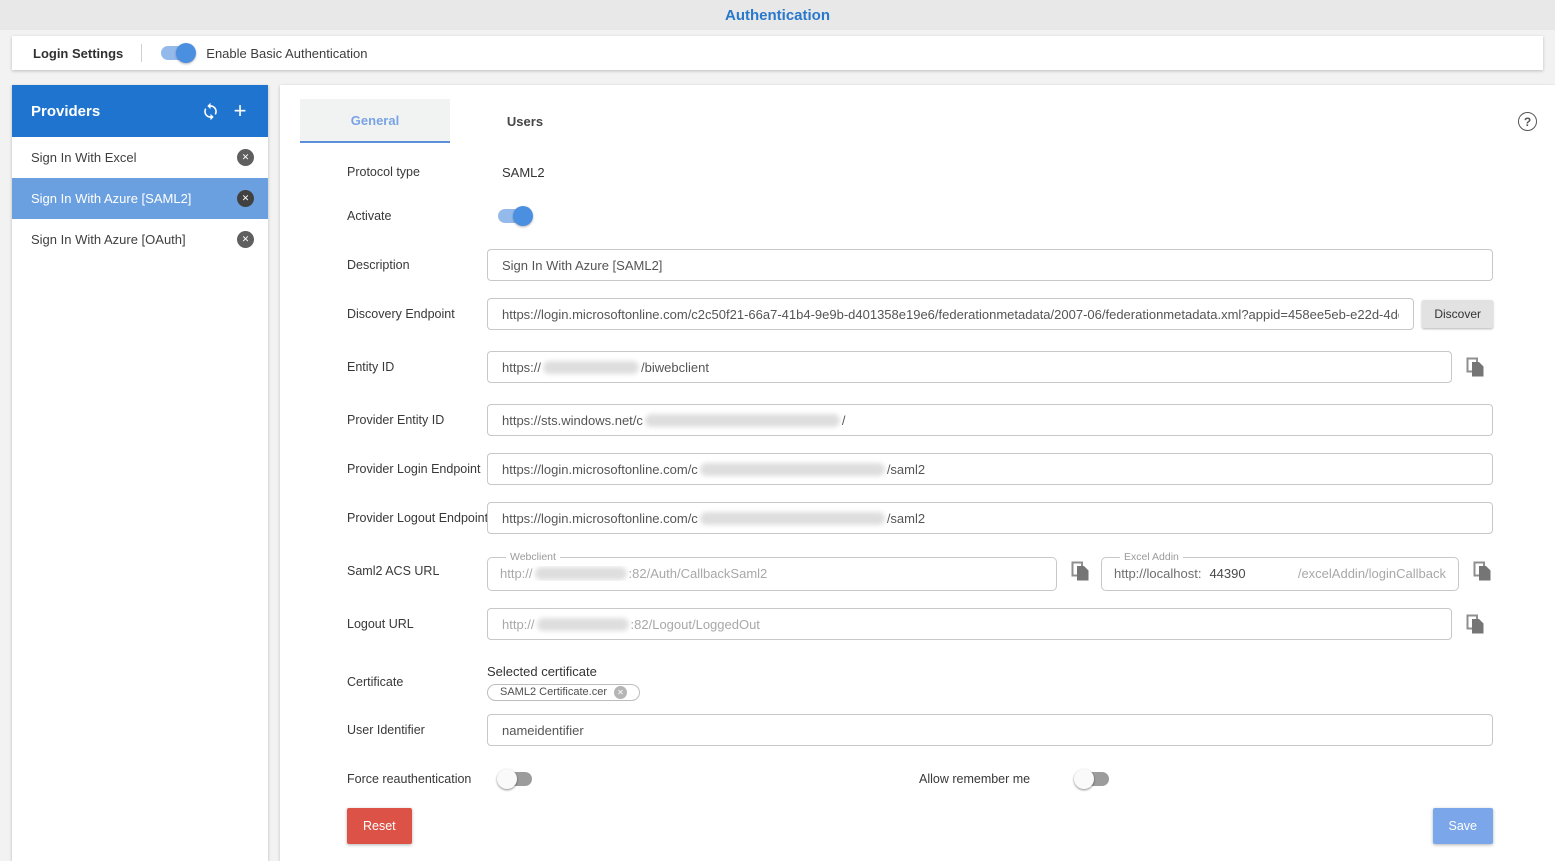 This screenshot has height=861, width=1555. I want to click on acs-webclient-fieldset: Webclient http://:82/Auth/CallbackSaml2, so click(772, 571).